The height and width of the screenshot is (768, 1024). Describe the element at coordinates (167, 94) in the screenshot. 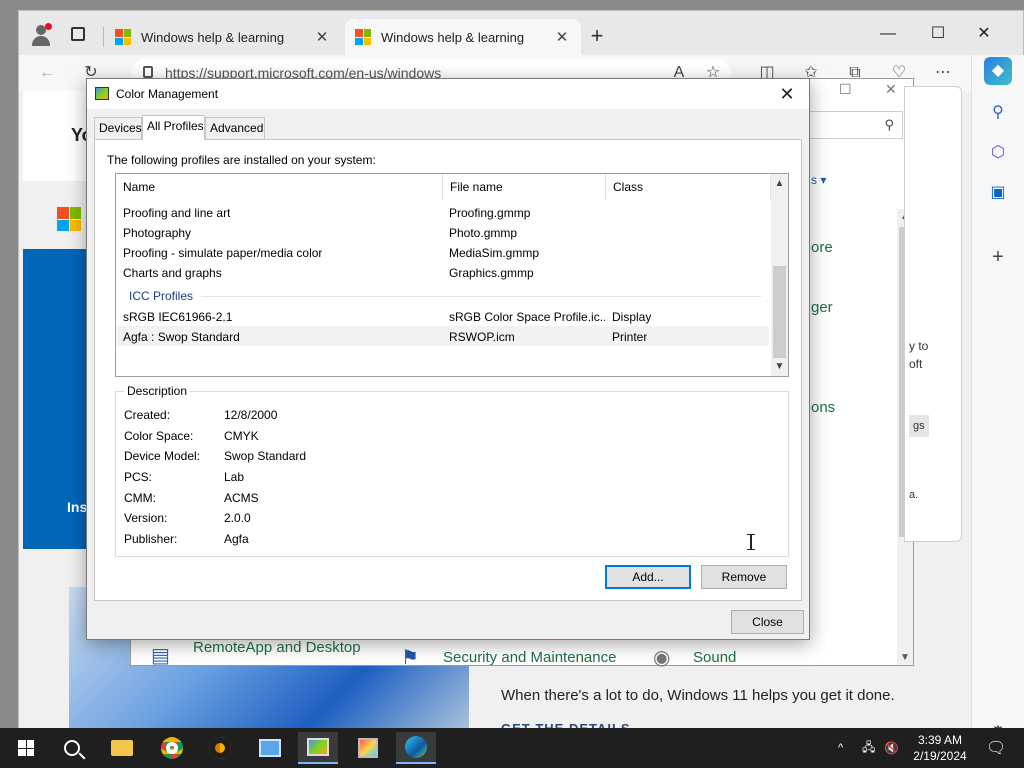

I see `dialog-title: Color Management` at that location.